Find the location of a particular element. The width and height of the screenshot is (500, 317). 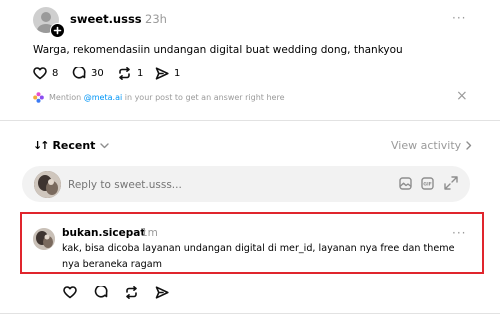

view-activity-link: View activity is located at coordinates (431, 145).